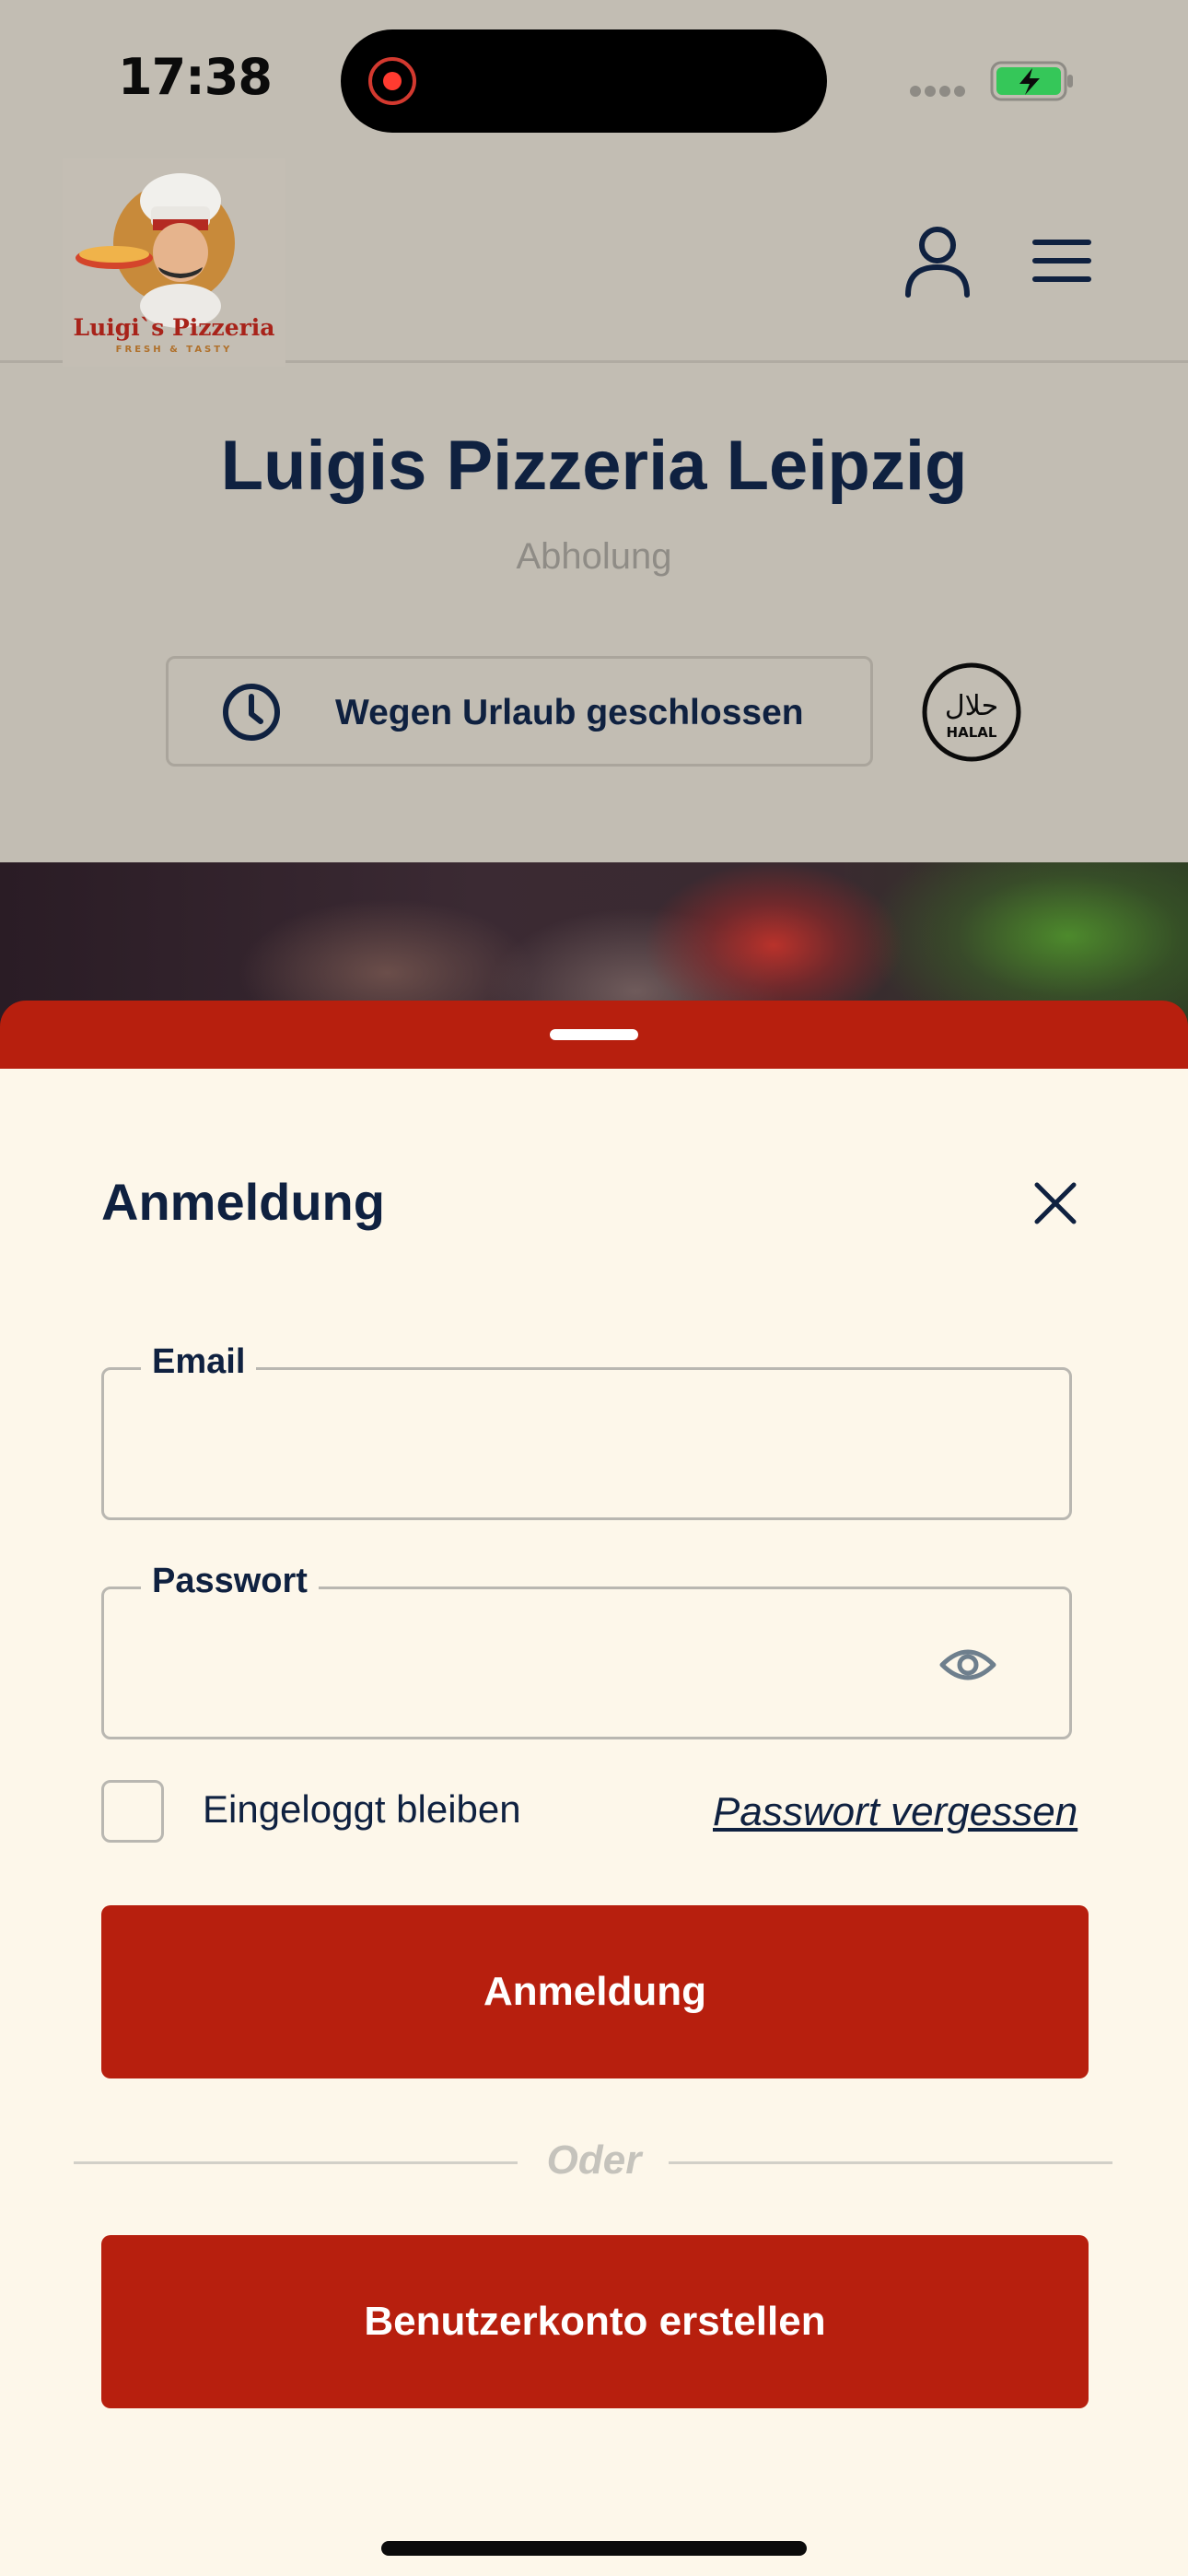 This screenshot has width=1188, height=2576. What do you see at coordinates (940, 91) in the screenshot?
I see `signal-icon` at bounding box center [940, 91].